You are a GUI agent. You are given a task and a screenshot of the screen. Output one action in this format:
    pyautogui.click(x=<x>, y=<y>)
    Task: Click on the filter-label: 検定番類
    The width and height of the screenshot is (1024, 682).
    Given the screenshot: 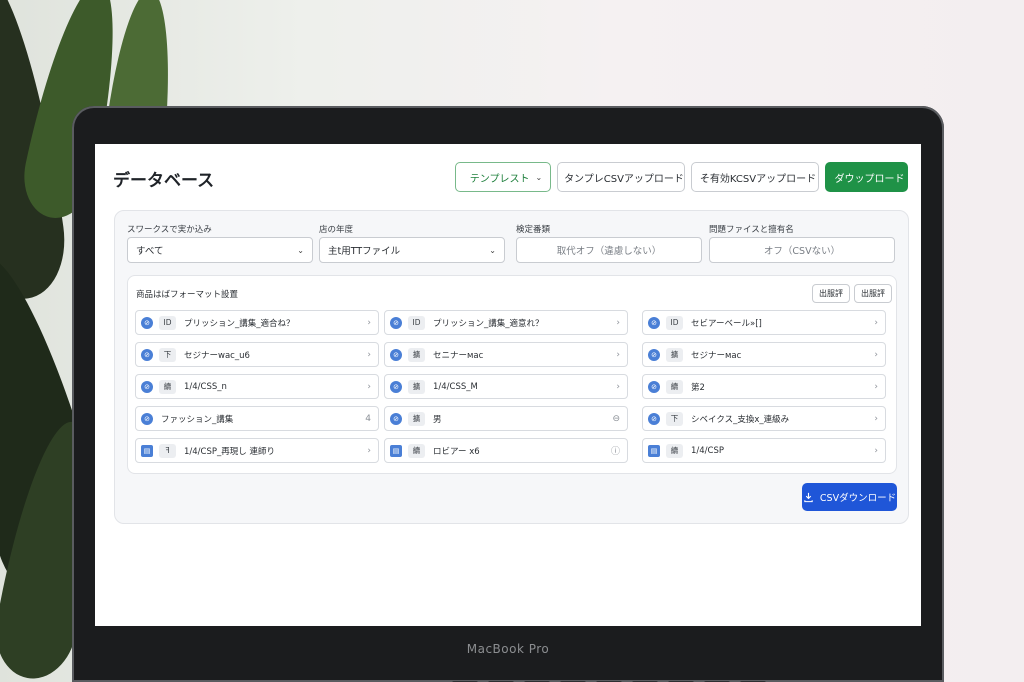 What is the action you would take?
    pyautogui.click(x=533, y=230)
    